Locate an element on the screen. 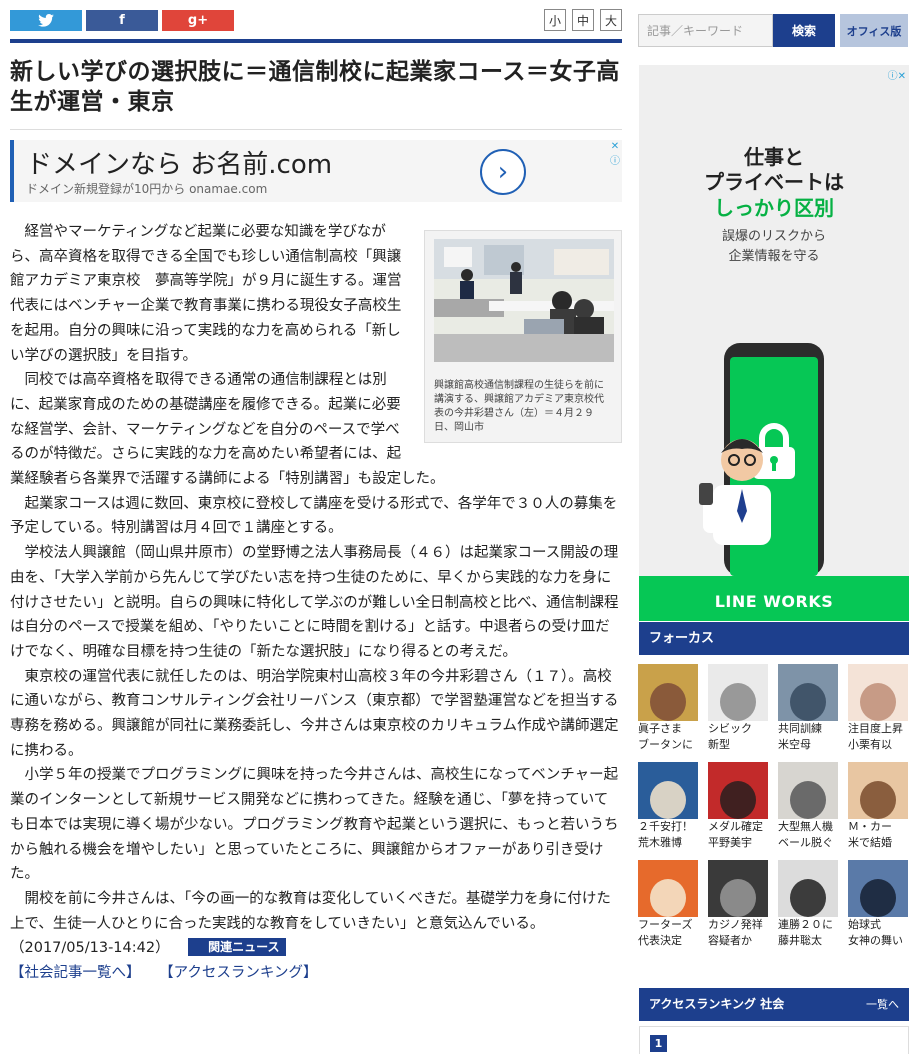 This screenshot has width=922, height=1054. facebook-icon: f is located at coordinates (122, 20).